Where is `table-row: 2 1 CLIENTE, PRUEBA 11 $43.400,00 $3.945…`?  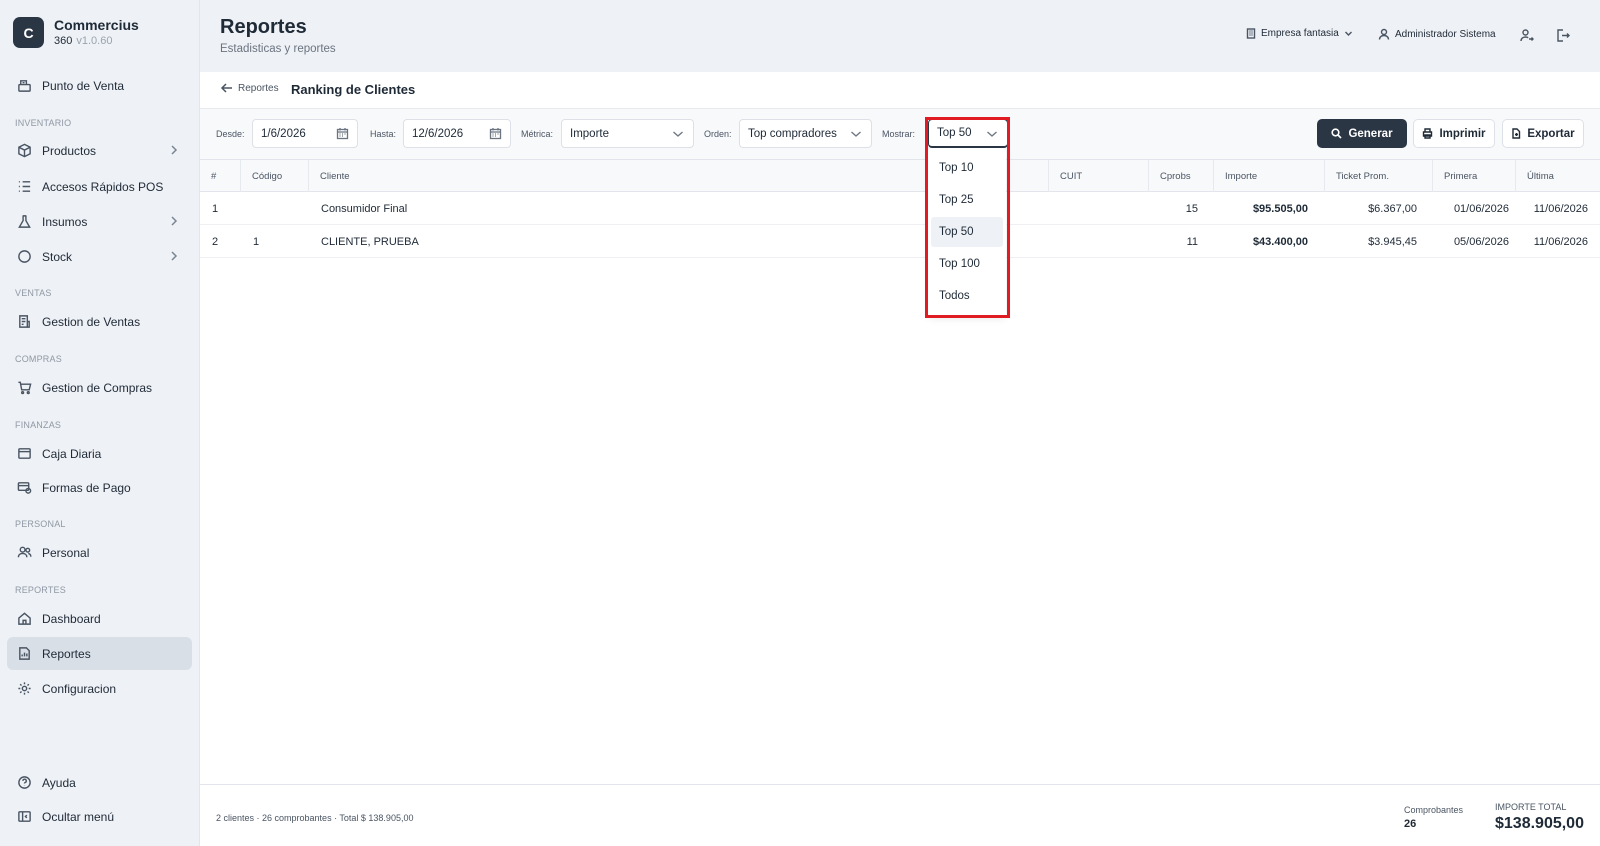
table-row: 2 1 CLIENTE, PRUEBA 11 $43.400,00 $3.945… is located at coordinates (900, 241).